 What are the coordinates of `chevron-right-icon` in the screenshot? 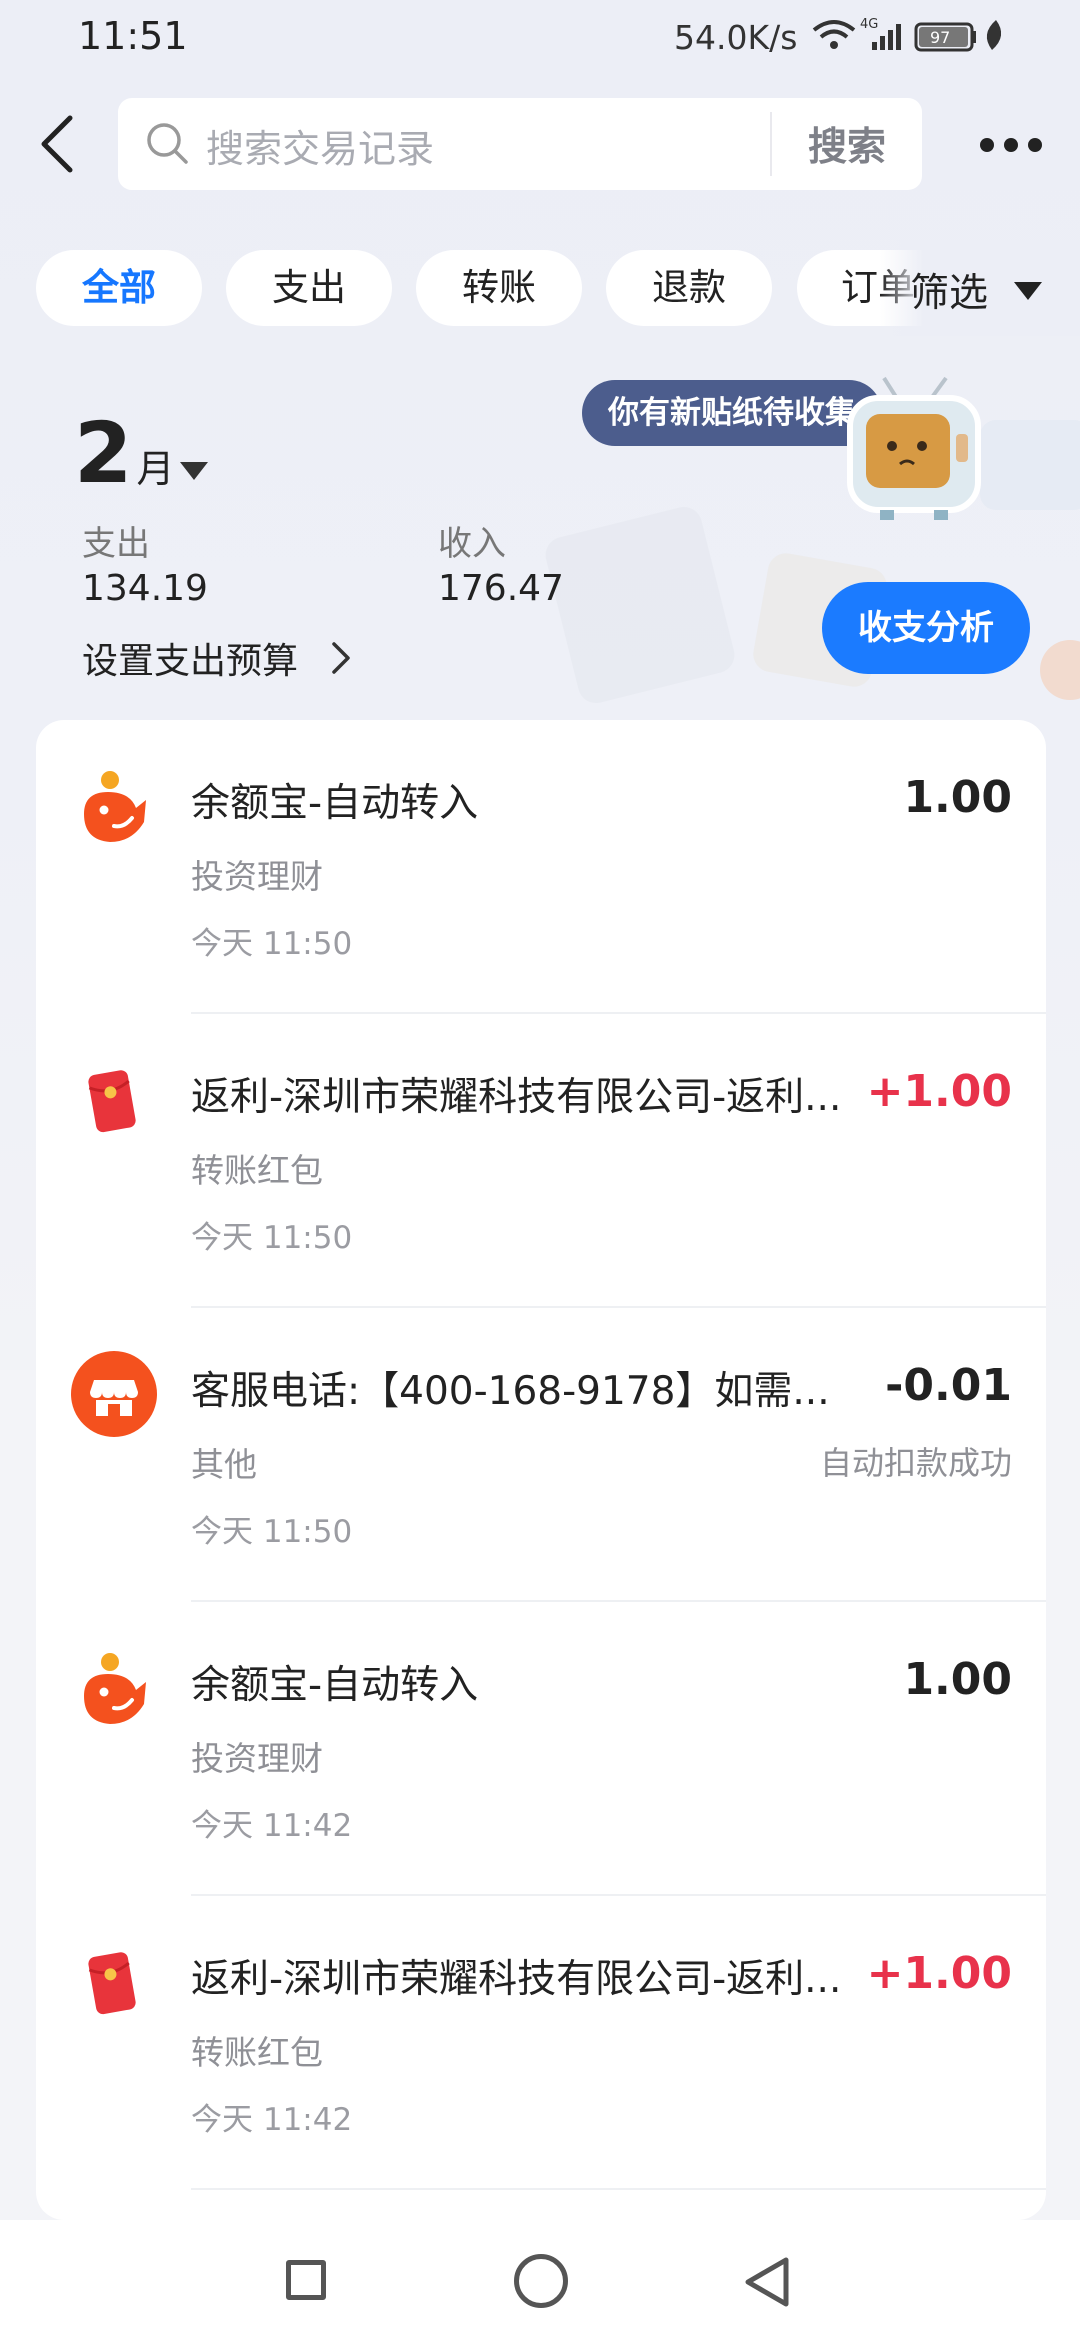 It's located at (340, 658).